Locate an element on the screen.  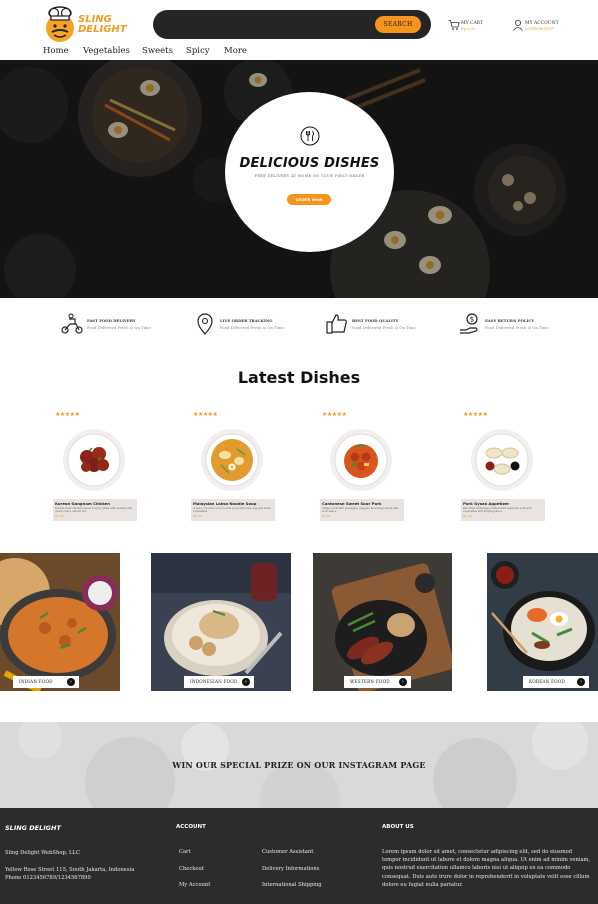
footer-link-my-account: My Account is located at coordinates (194, 885).